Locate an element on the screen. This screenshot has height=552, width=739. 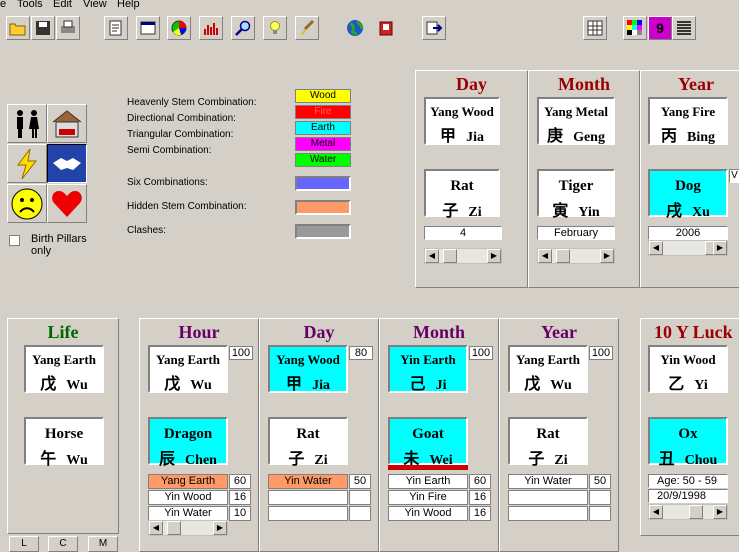
sad-face-button is located at coordinates (27, 203).